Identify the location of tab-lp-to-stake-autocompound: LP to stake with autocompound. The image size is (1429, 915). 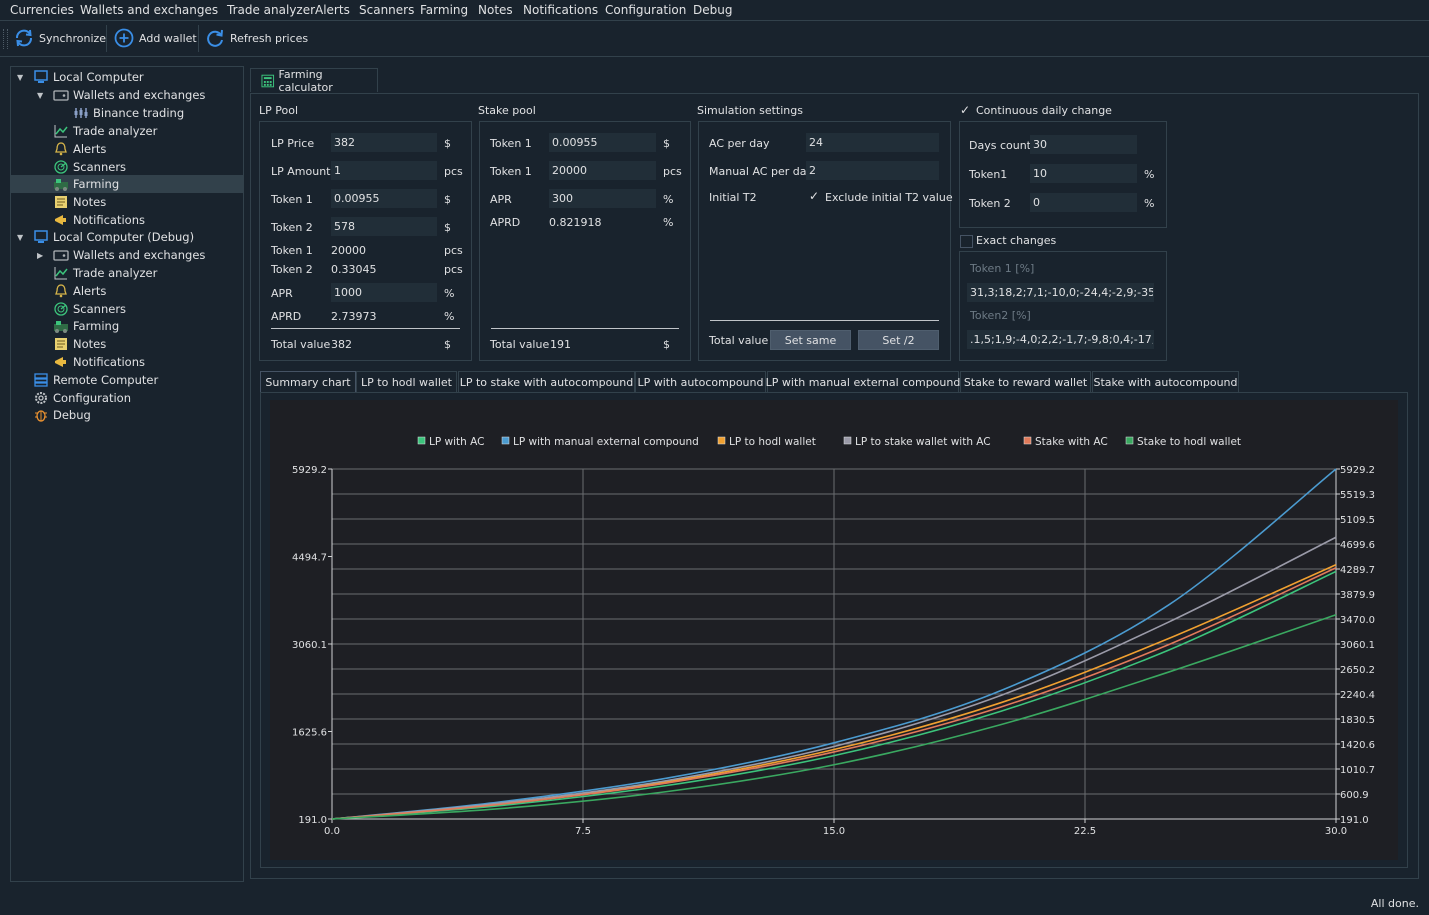
(546, 382).